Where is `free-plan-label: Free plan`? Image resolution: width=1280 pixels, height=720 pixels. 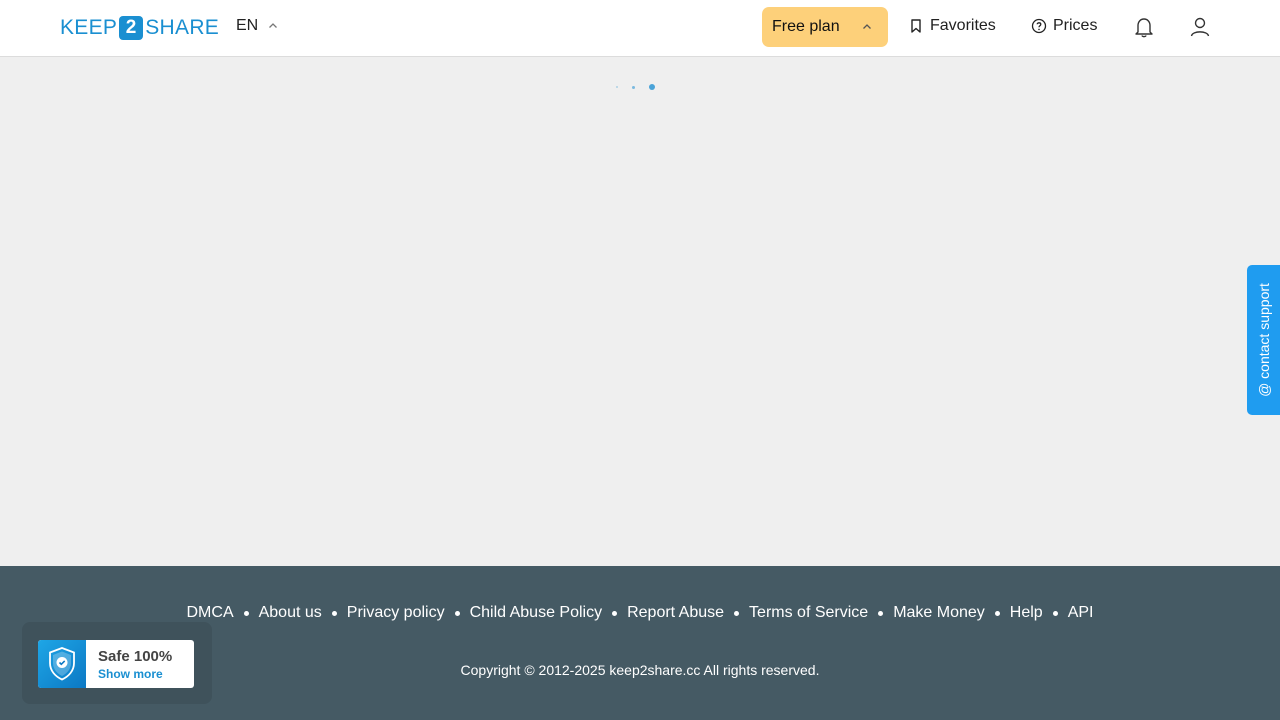 free-plan-label: Free plan is located at coordinates (806, 26).